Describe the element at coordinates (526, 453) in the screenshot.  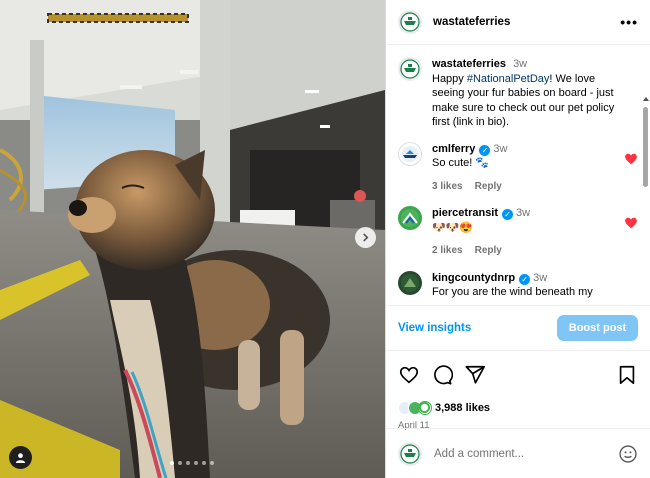
I see `comment-input` at that location.